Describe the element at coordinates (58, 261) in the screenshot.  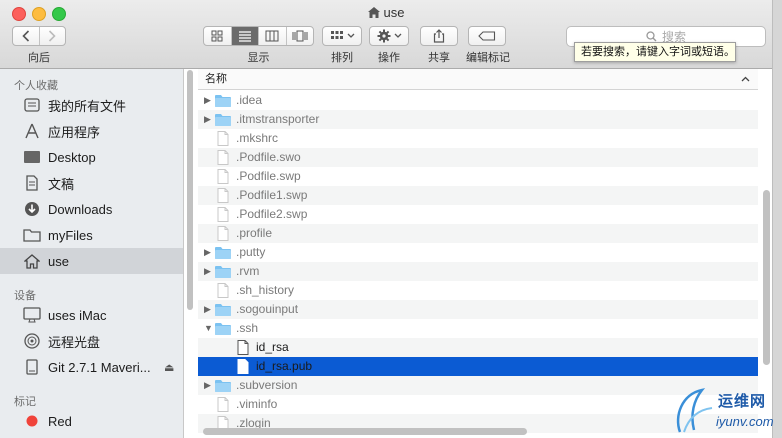
I see `sidebar-item-label: use` at that location.